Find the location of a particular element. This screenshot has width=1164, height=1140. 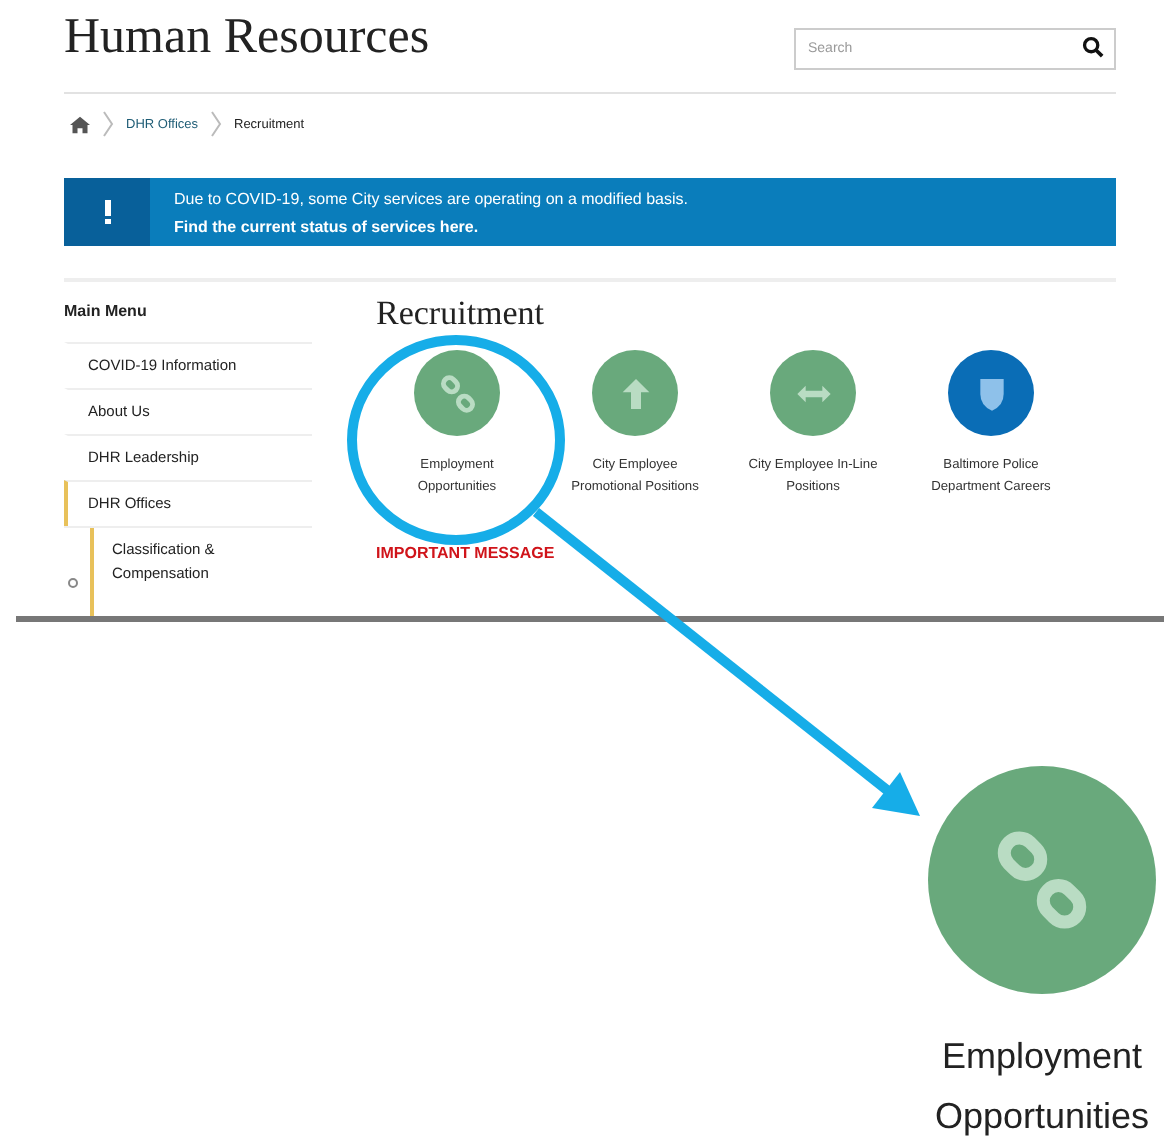

alert-link: Find the current status of services here. is located at coordinates (431, 228).